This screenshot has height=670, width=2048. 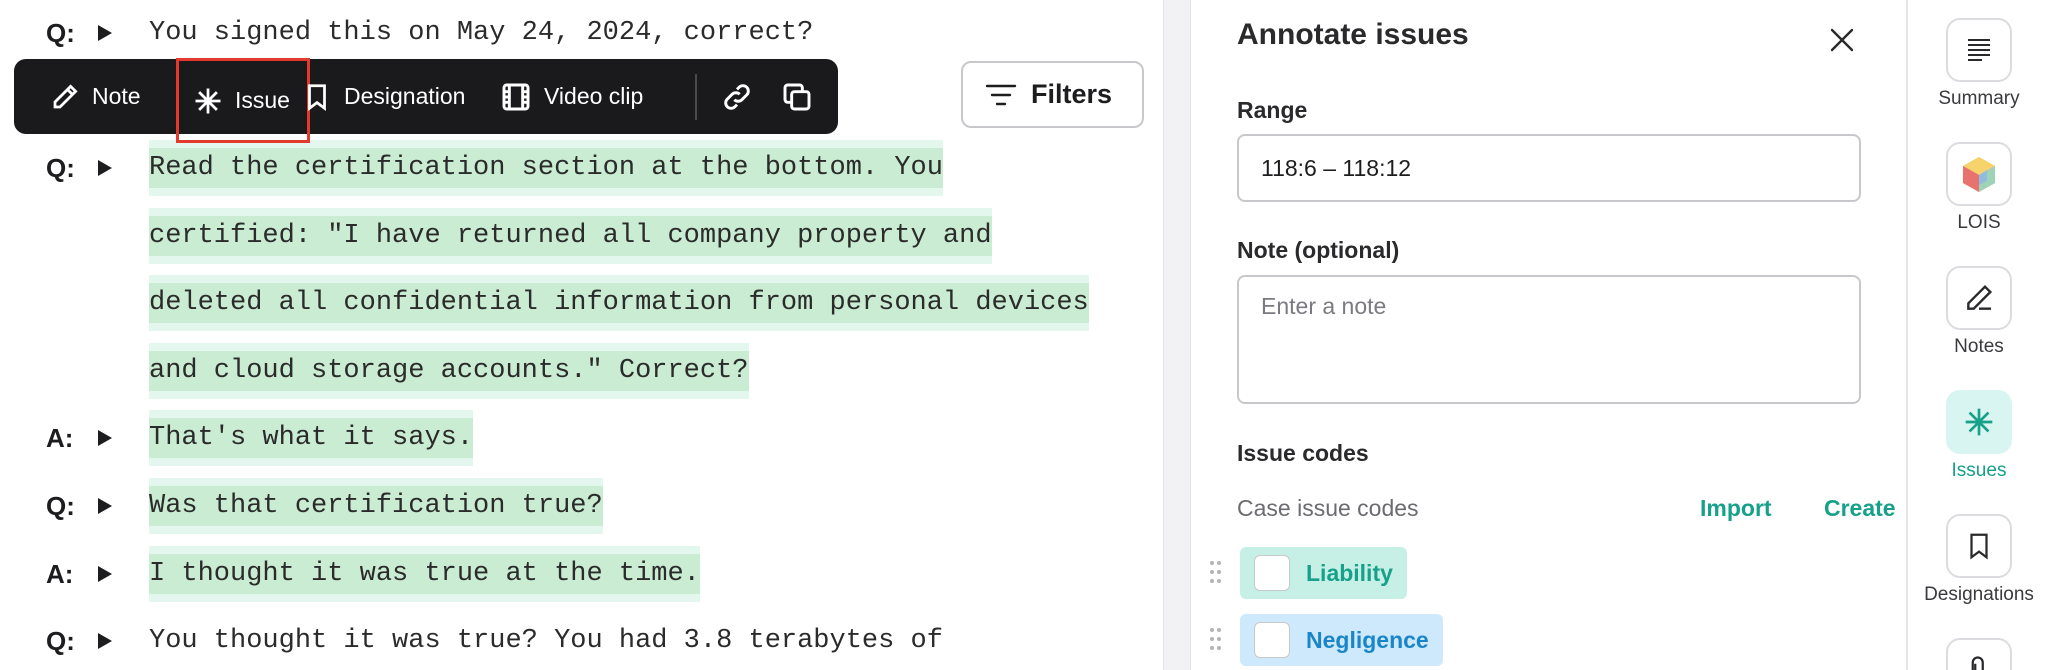 What do you see at coordinates (1001, 94) in the screenshot?
I see `filter-icon` at bounding box center [1001, 94].